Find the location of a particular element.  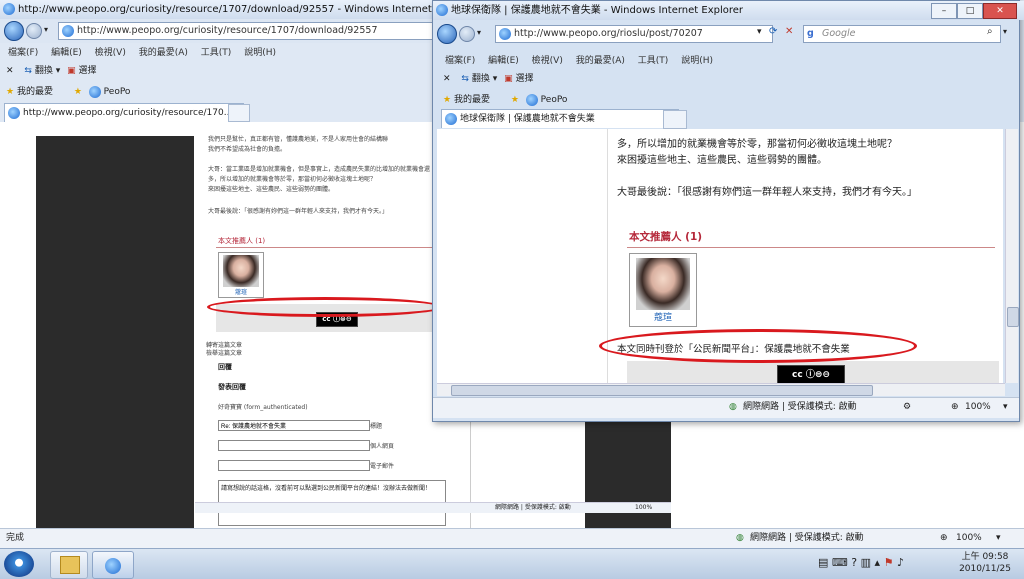

search-placeholder: Google is located at coordinates (839, 33).